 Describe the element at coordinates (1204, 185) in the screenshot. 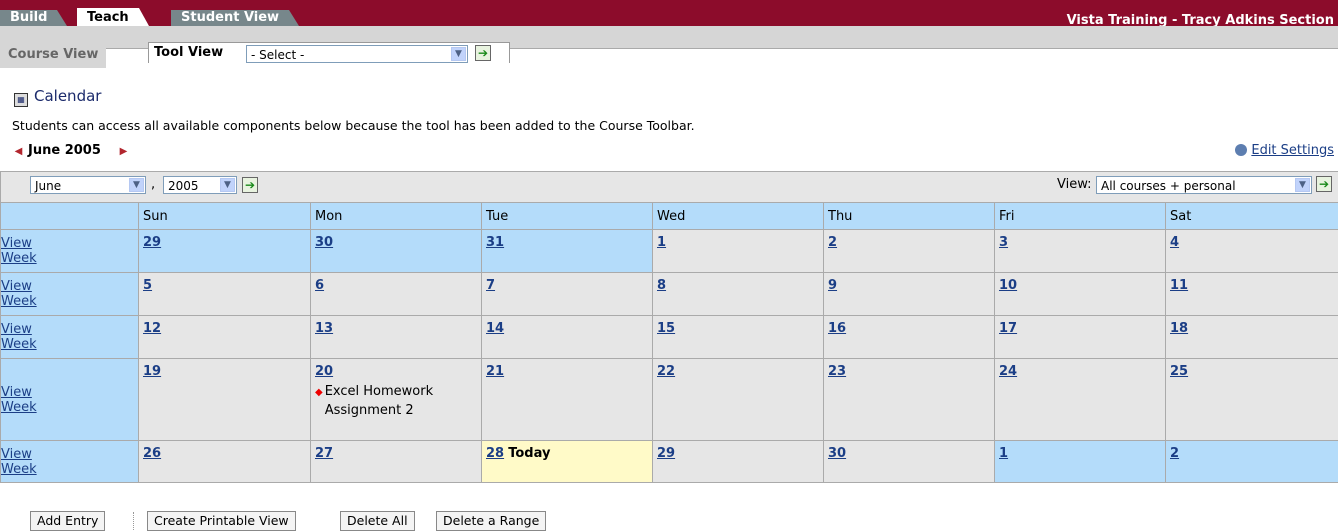

I see `view-select: All courses + personal ▼` at that location.